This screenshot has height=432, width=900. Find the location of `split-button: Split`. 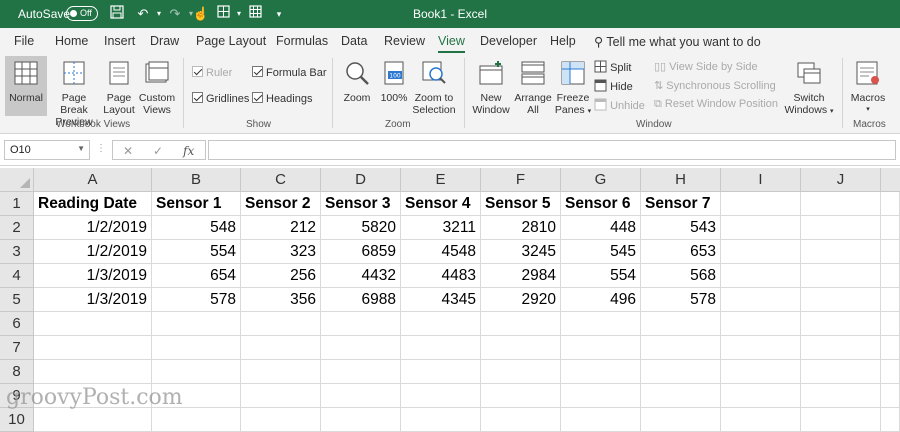

split-button: Split is located at coordinates (612, 67).